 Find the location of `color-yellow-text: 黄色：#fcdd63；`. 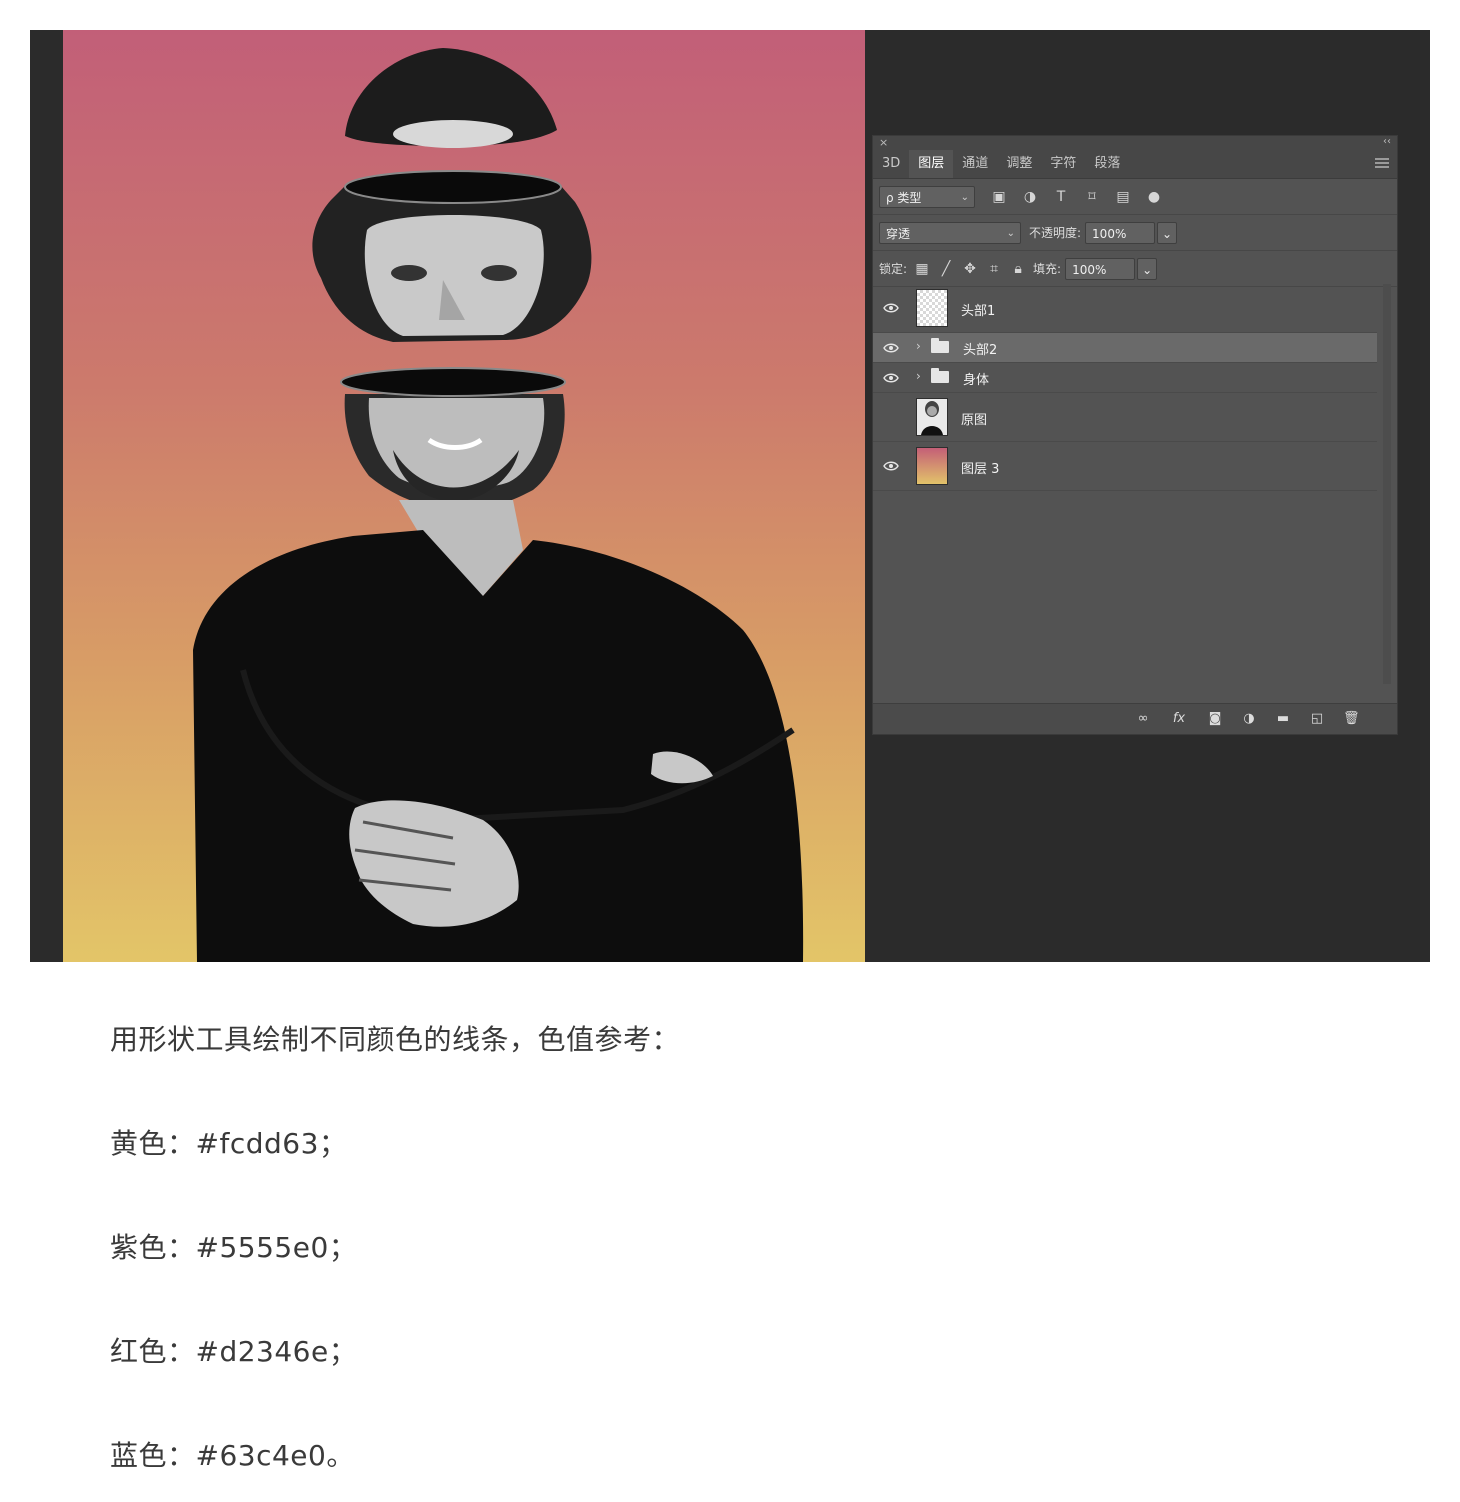

color-yellow-text: 黄色：#fcdd63； is located at coordinates (229, 1143).